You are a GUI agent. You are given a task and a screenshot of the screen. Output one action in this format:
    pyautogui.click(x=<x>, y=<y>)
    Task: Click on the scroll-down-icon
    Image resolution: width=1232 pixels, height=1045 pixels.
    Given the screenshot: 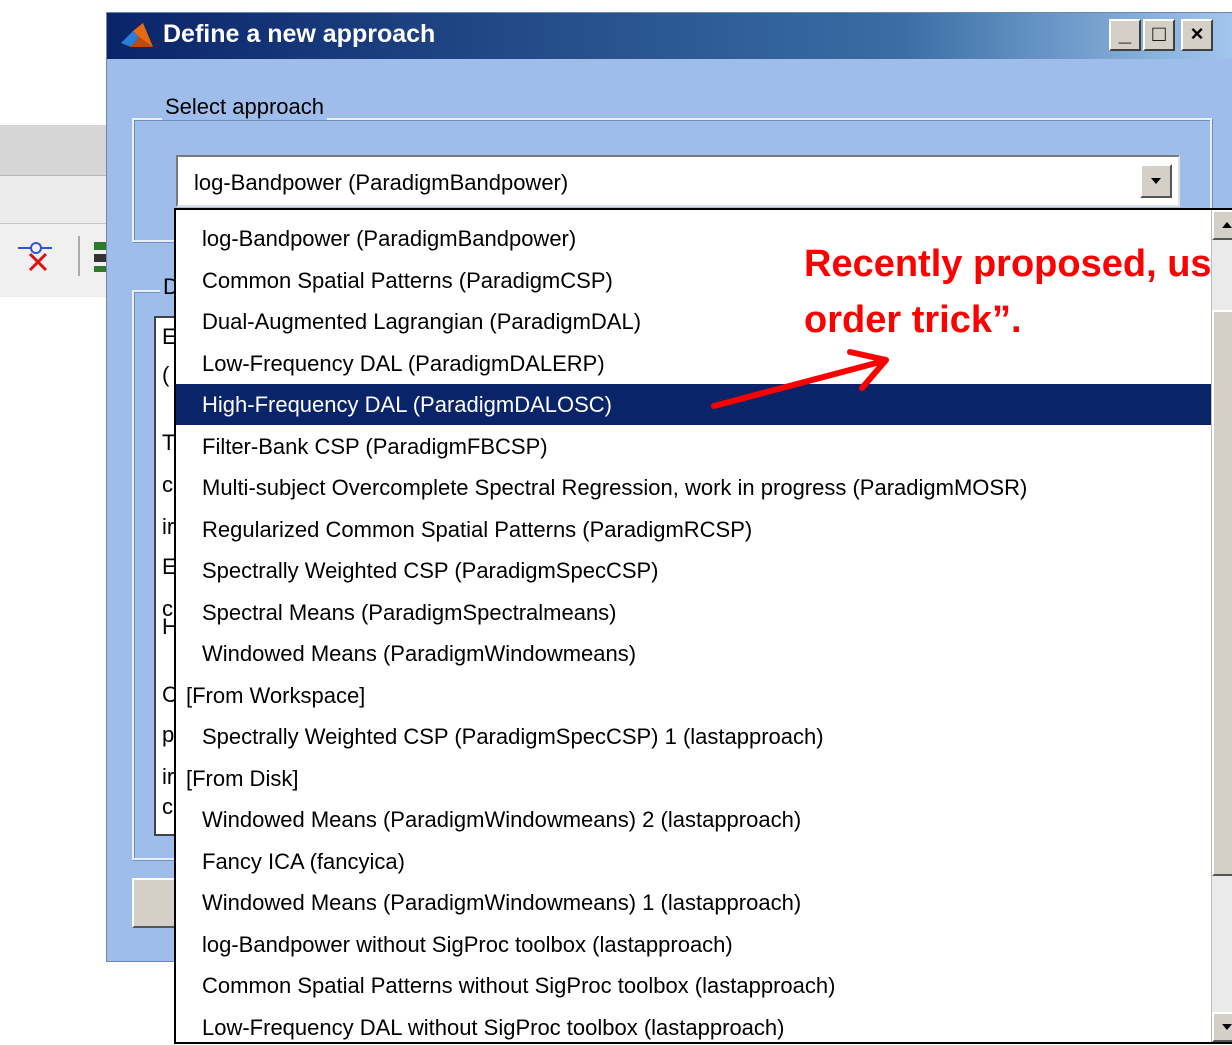 What is the action you would take?
    pyautogui.click(x=1227, y=1027)
    